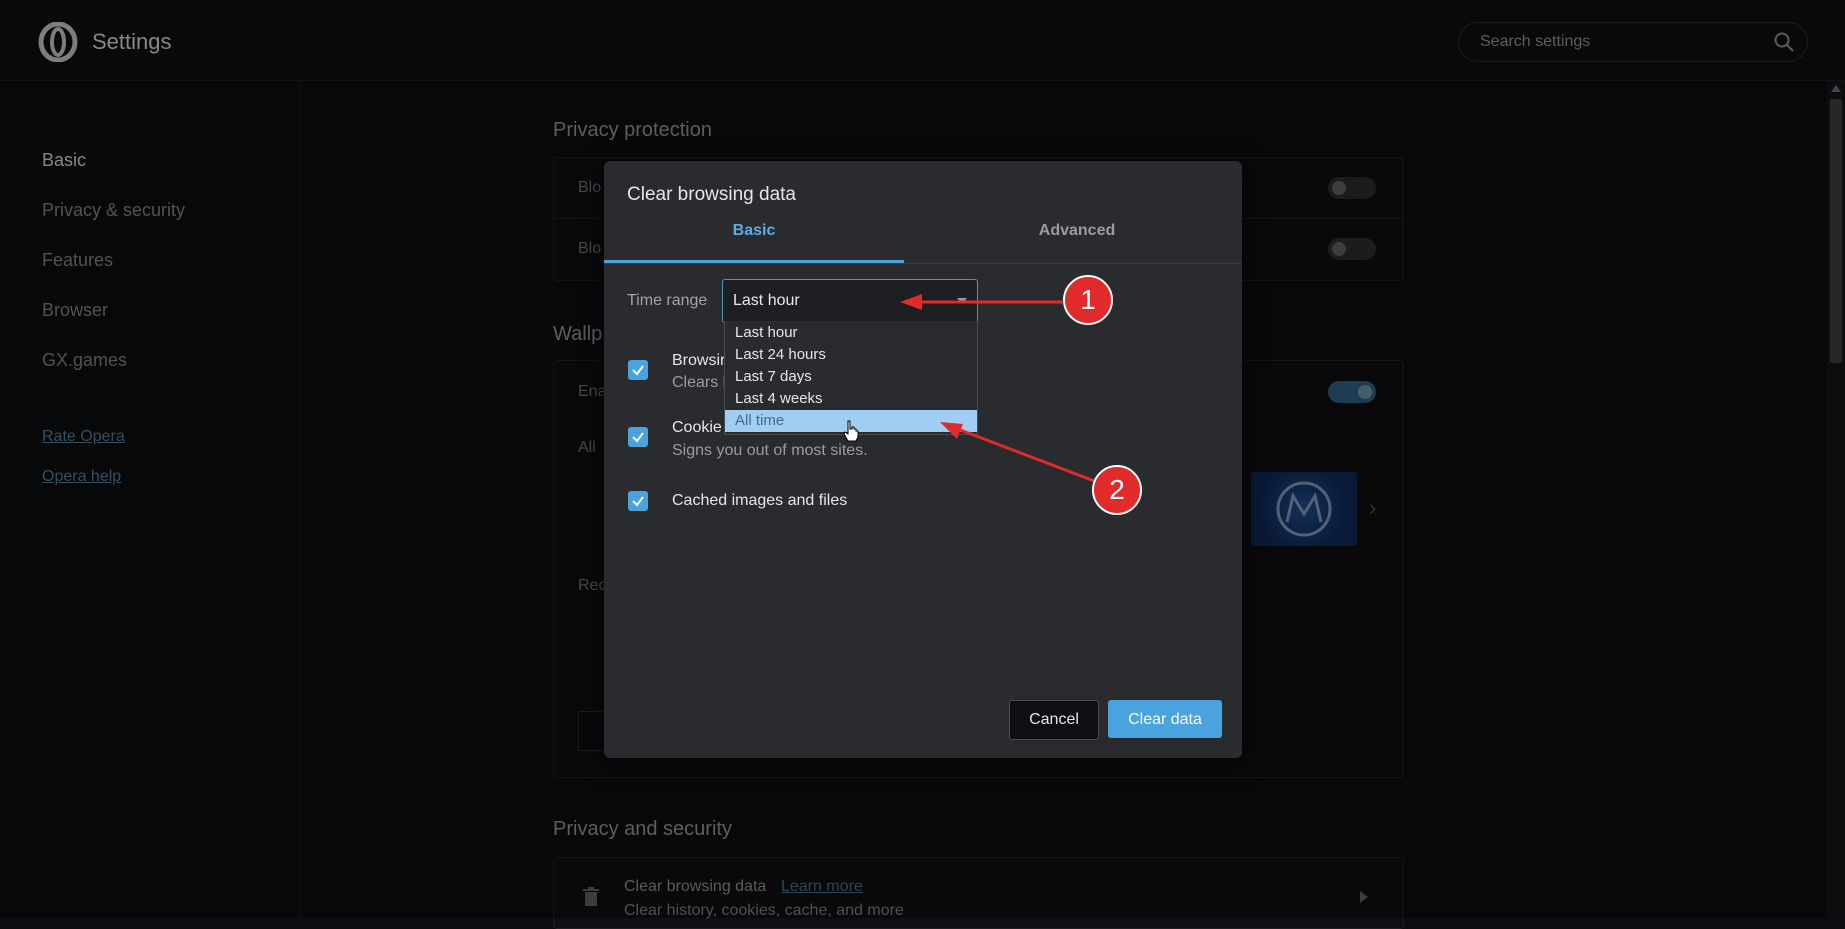  I want to click on annotation-badge-2: 2, so click(1117, 490).